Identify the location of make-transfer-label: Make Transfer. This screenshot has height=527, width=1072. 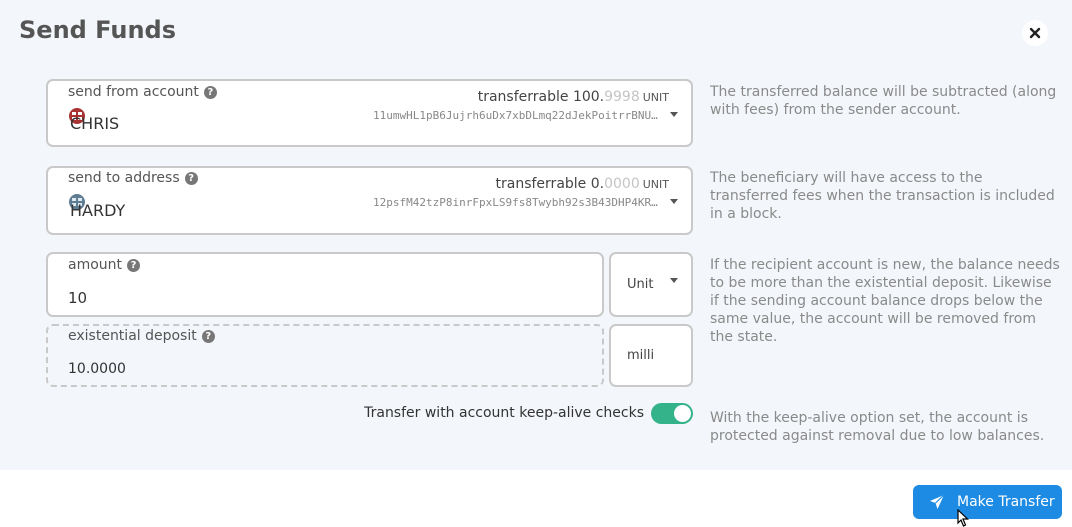
(1006, 502).